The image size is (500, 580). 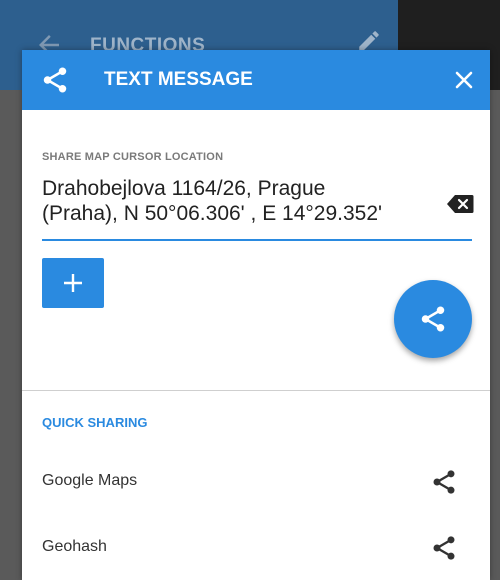 I want to click on quick-sharing-title: QUICK SHARING, so click(x=95, y=422).